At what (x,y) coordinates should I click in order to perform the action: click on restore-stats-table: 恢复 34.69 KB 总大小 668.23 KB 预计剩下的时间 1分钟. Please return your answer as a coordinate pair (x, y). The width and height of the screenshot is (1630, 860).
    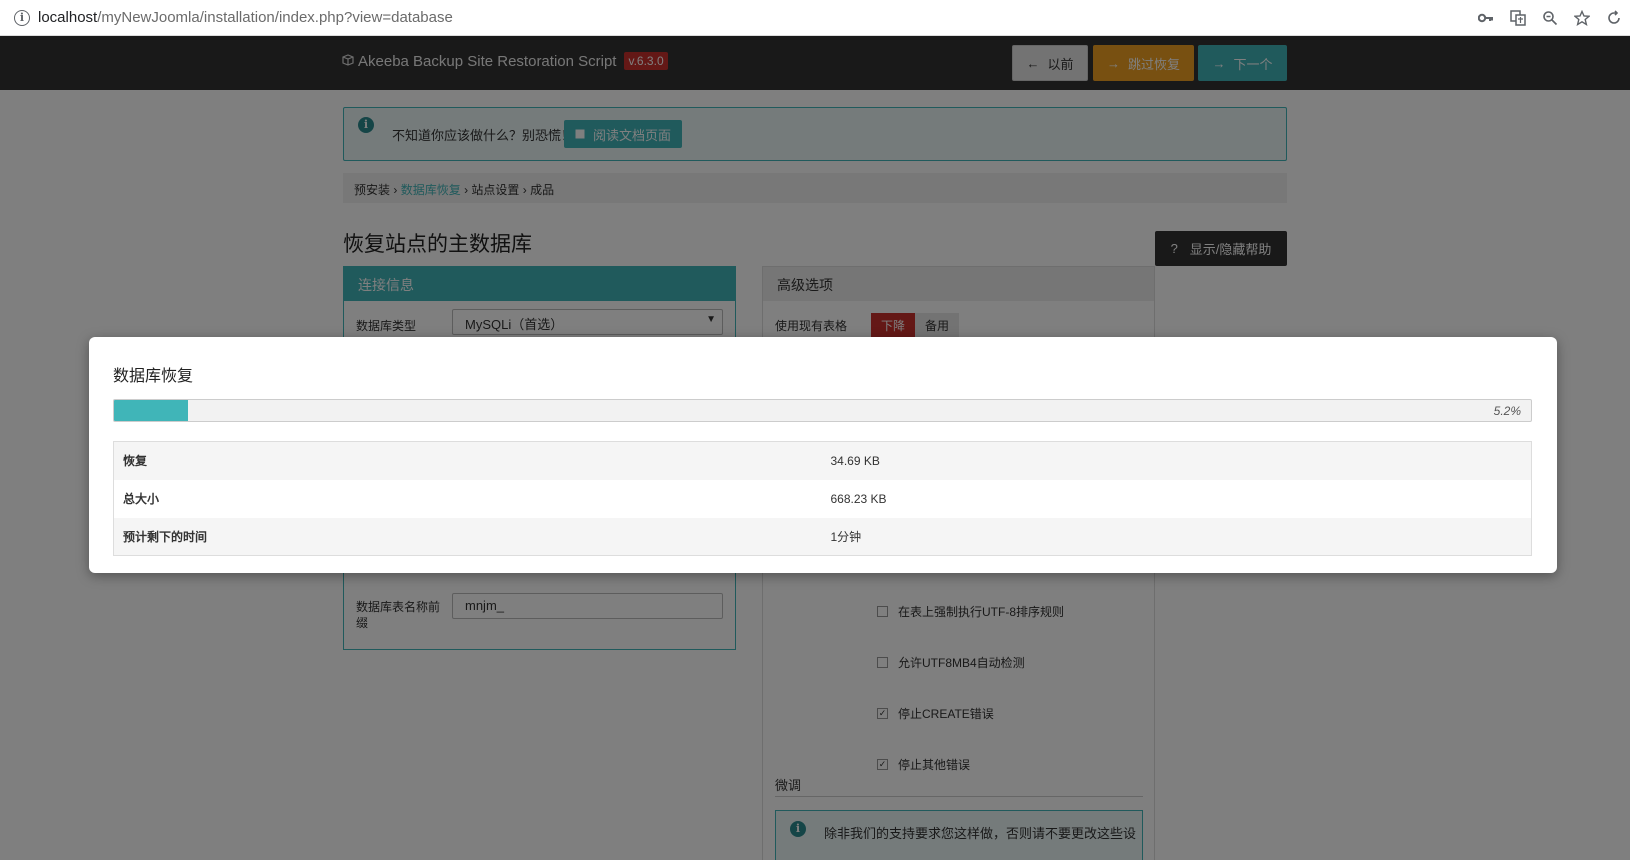
    Looking at the image, I should click on (822, 498).